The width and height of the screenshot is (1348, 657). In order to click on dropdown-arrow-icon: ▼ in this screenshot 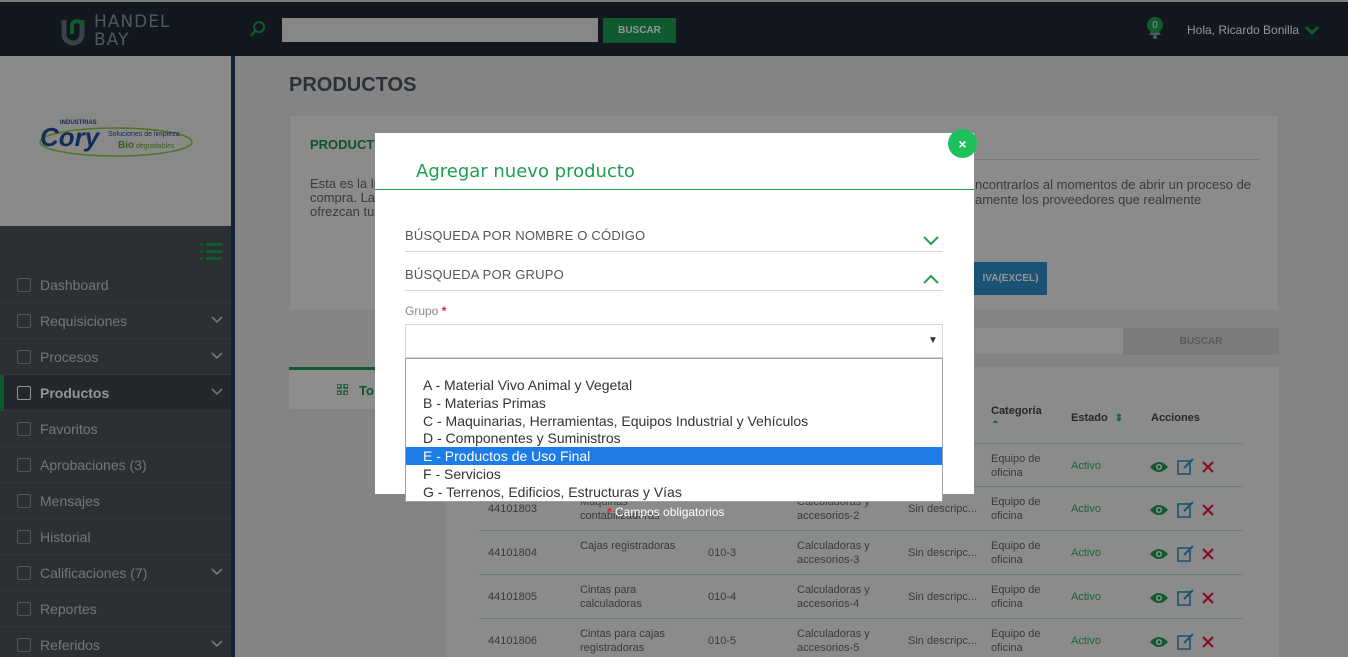, I will do `click(933, 340)`.